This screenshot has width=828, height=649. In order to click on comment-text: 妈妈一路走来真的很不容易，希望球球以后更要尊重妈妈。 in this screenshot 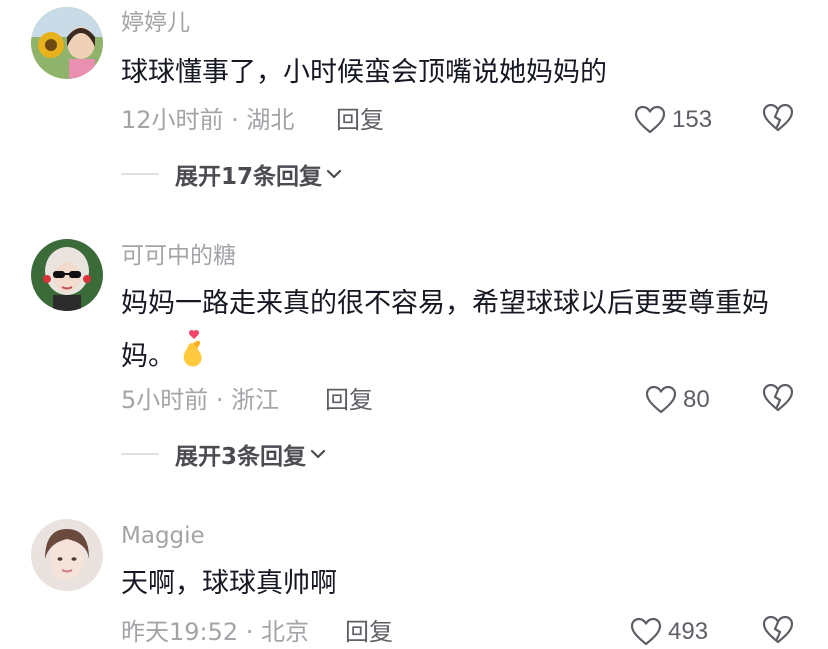, I will do `click(461, 332)`.